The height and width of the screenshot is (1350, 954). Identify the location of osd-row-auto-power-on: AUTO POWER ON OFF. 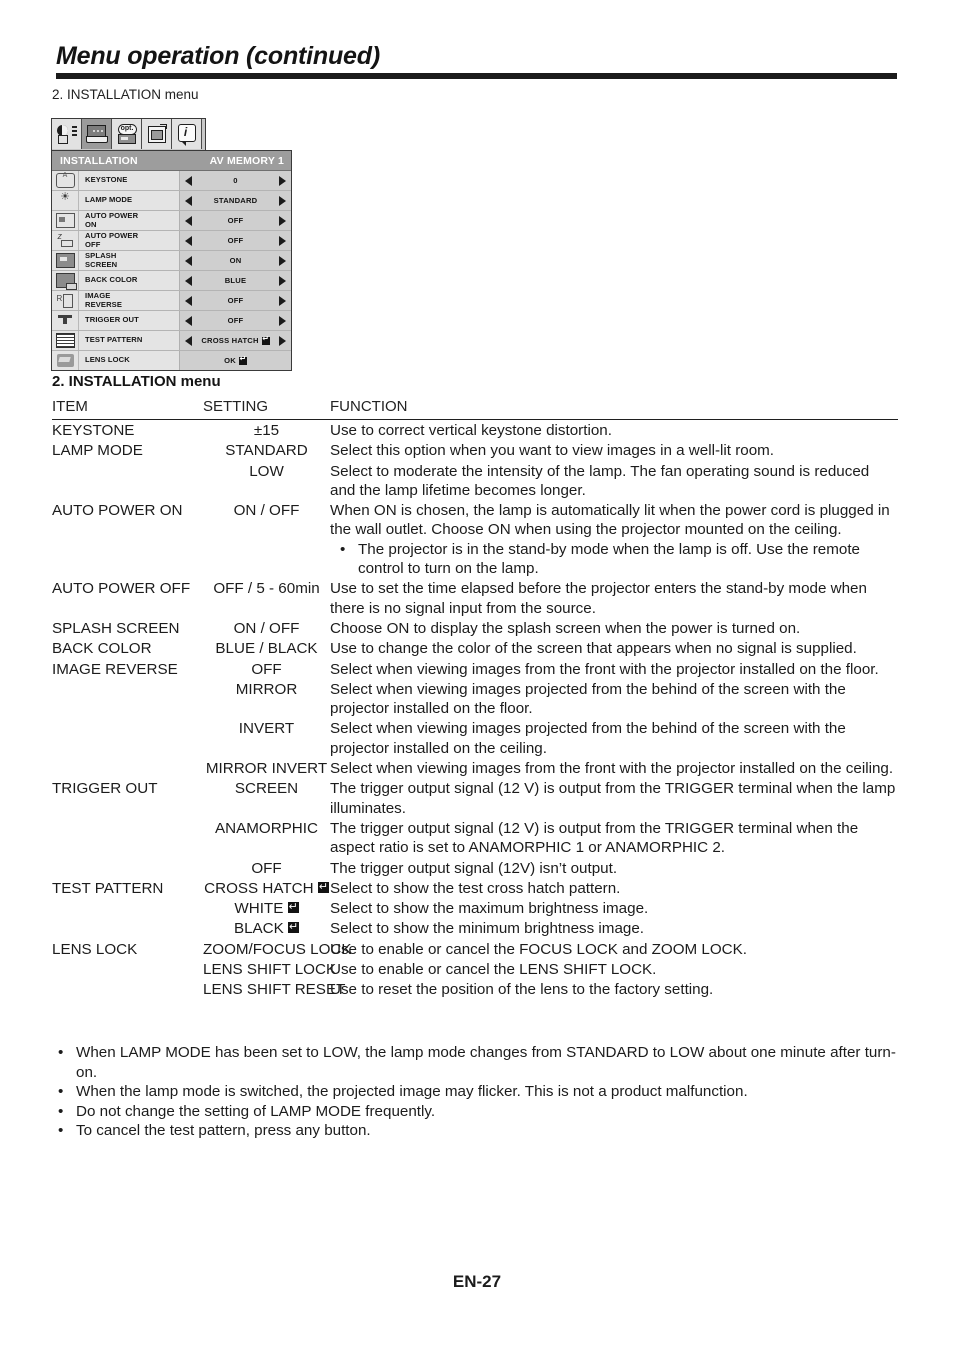
(171, 221).